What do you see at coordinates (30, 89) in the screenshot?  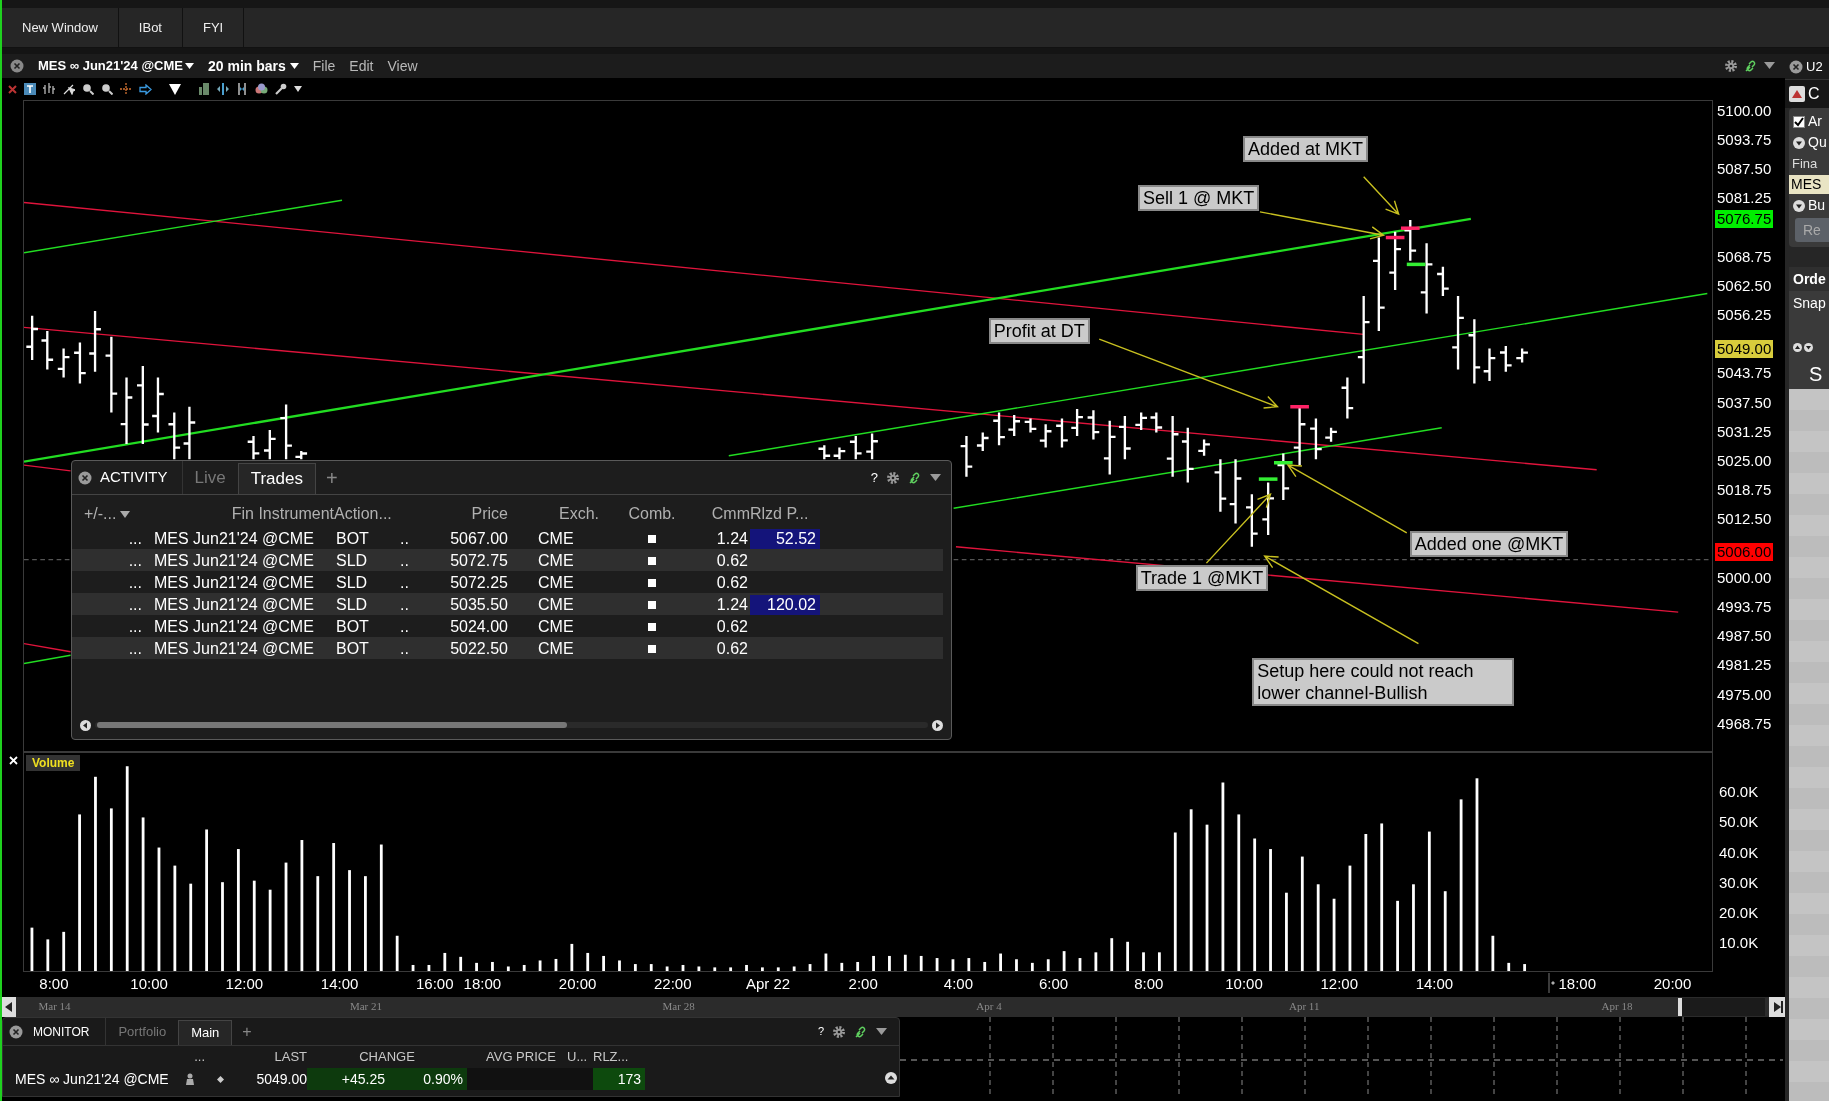 I see `text-tool-icon` at bounding box center [30, 89].